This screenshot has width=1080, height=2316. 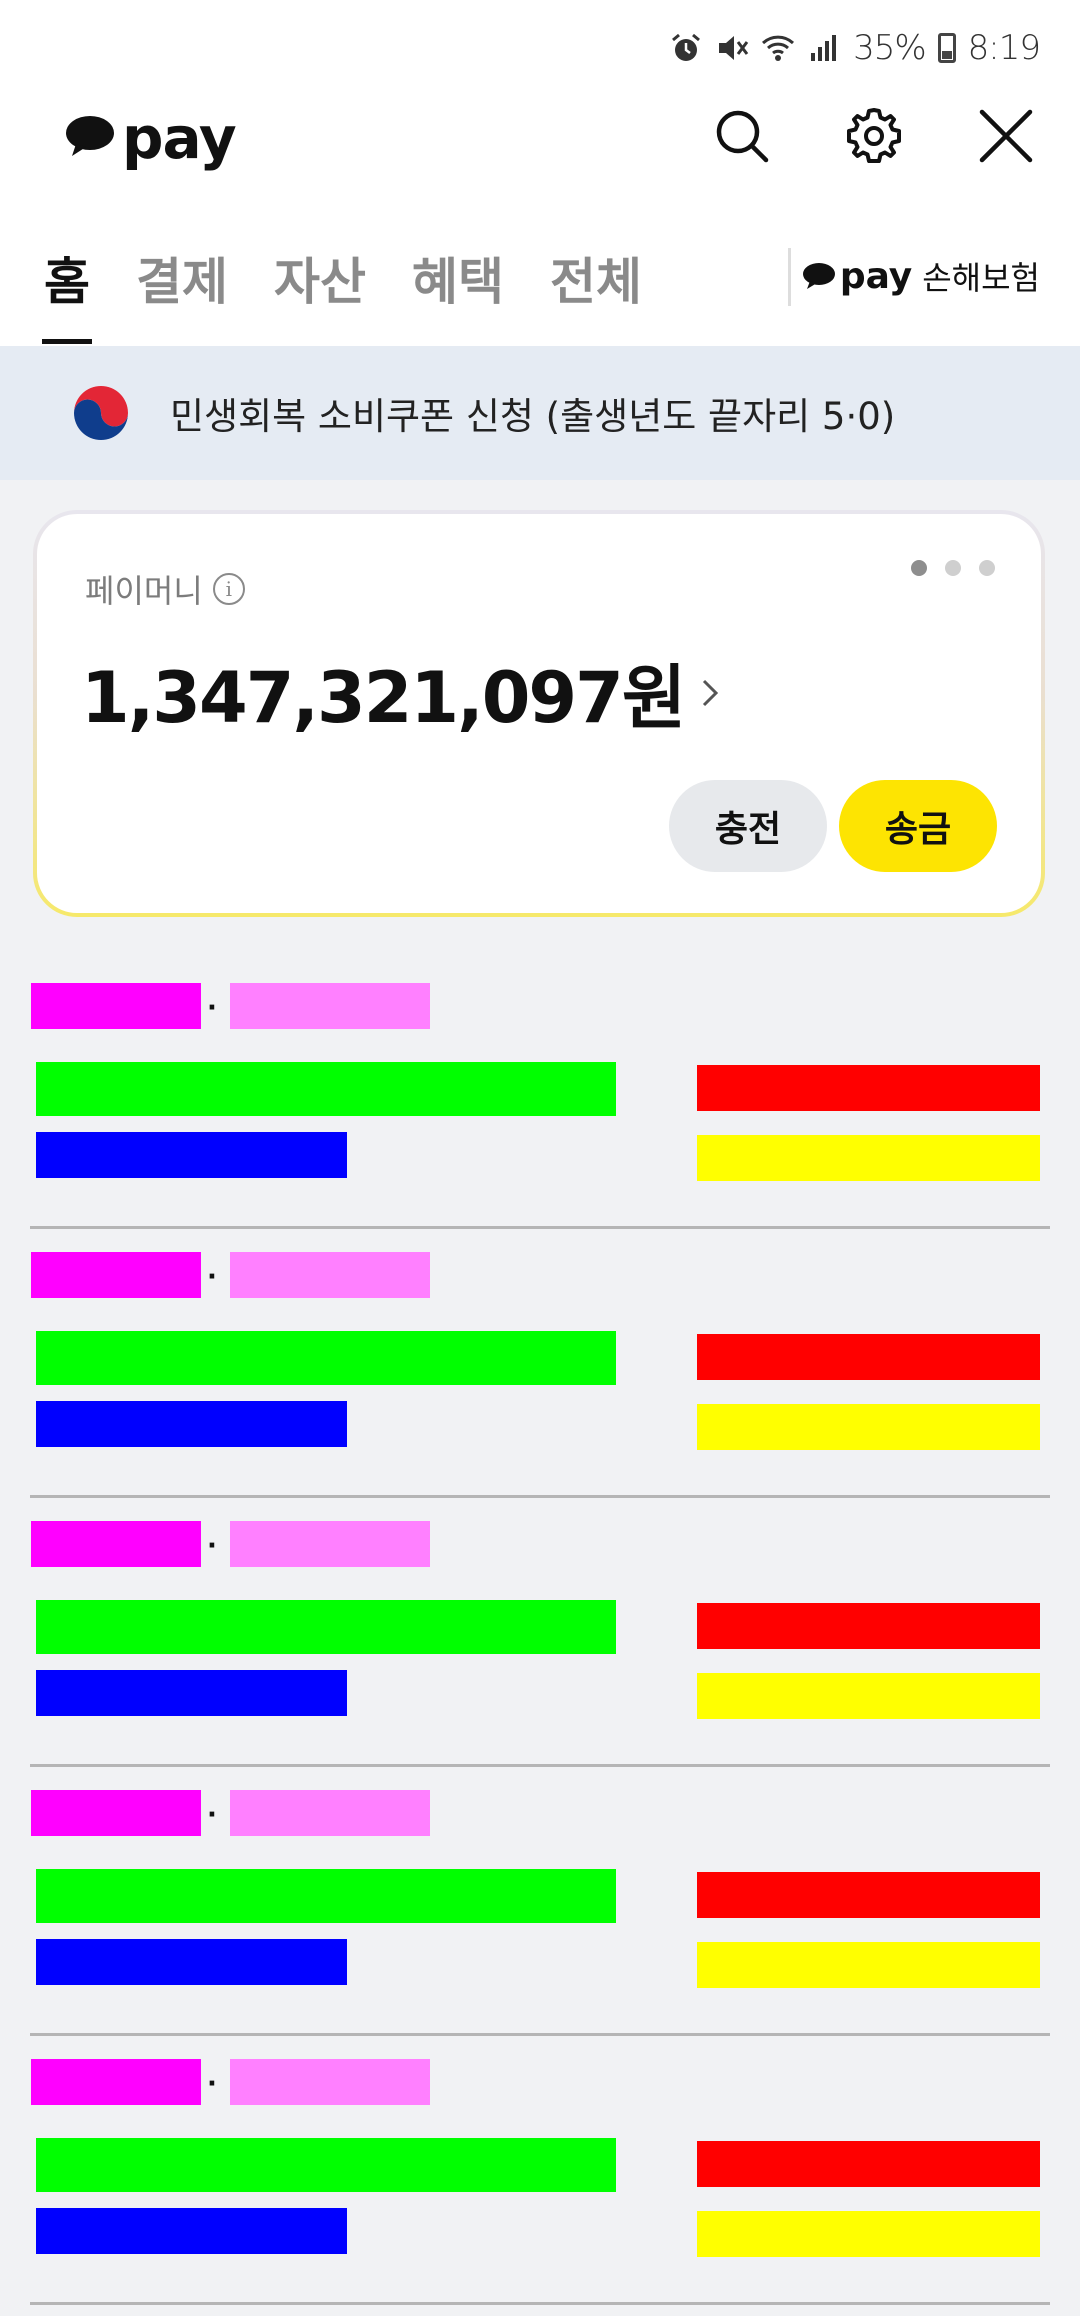 What do you see at coordinates (533, 416) in the screenshot?
I see `banner-text: 민생회복 소비쿠폰 신청 (출생년도 끝자리 5·0)` at bounding box center [533, 416].